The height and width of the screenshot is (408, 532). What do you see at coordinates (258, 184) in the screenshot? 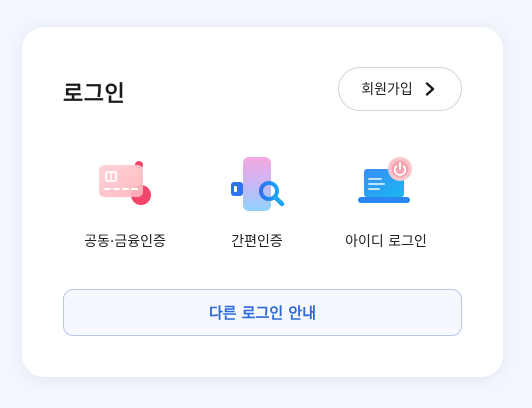
I see `phone-search-icon` at bounding box center [258, 184].